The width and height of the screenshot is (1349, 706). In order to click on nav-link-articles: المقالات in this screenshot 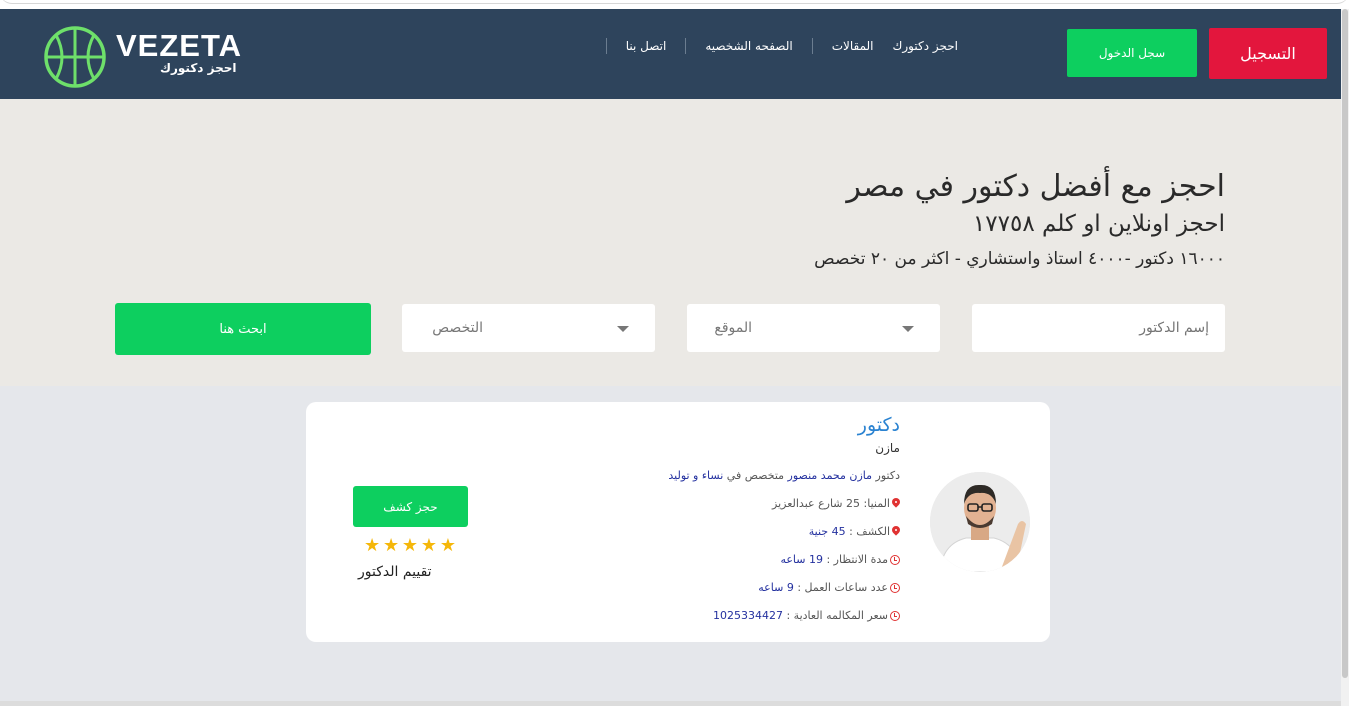, I will do `click(852, 46)`.